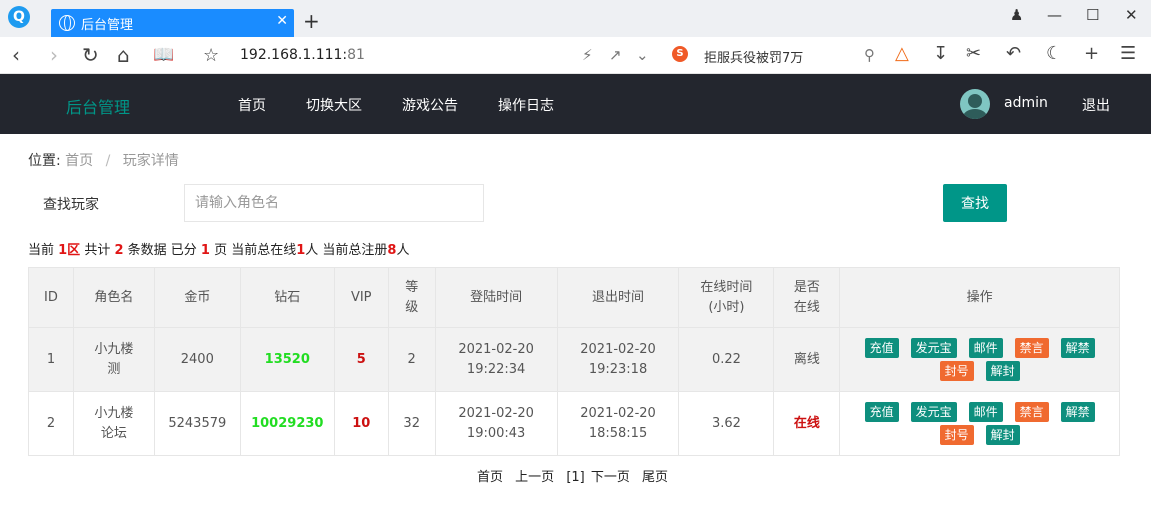 This screenshot has width=1151, height=507. I want to click on status-badge: 在线, so click(807, 423).